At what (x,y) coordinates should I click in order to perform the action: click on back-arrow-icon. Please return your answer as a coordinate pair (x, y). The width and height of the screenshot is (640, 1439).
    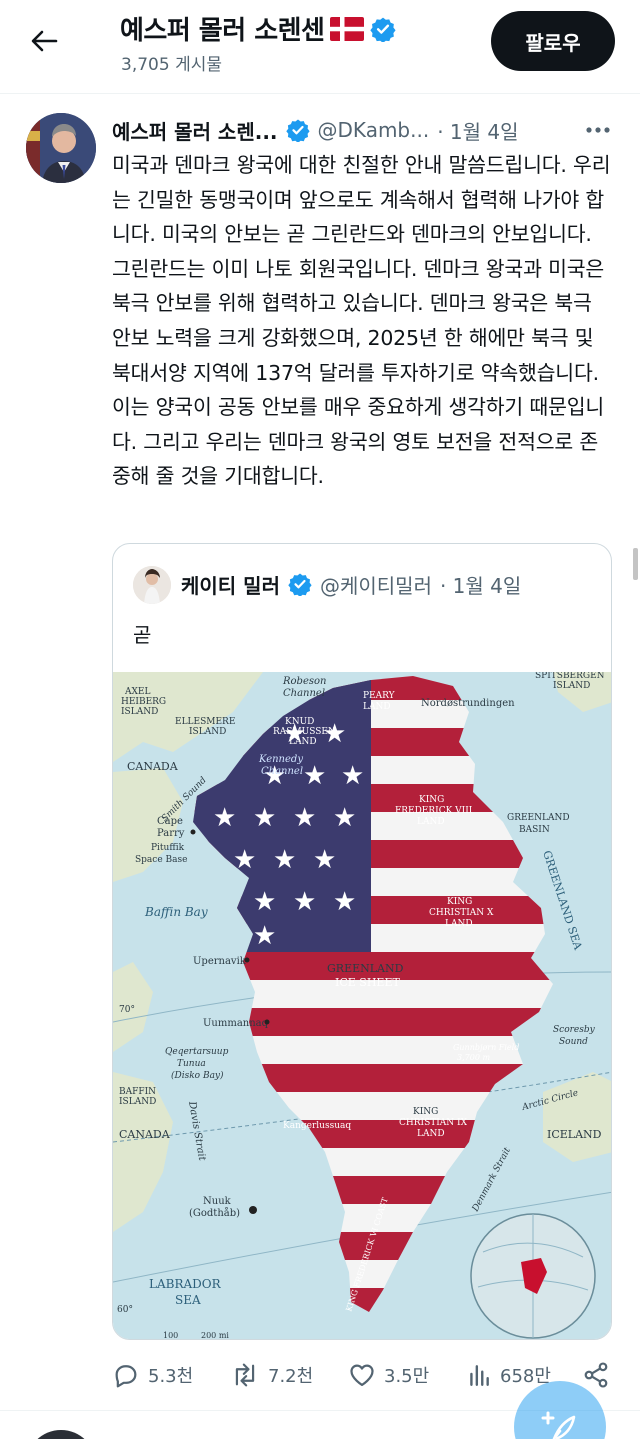
    Looking at the image, I should click on (44, 41).